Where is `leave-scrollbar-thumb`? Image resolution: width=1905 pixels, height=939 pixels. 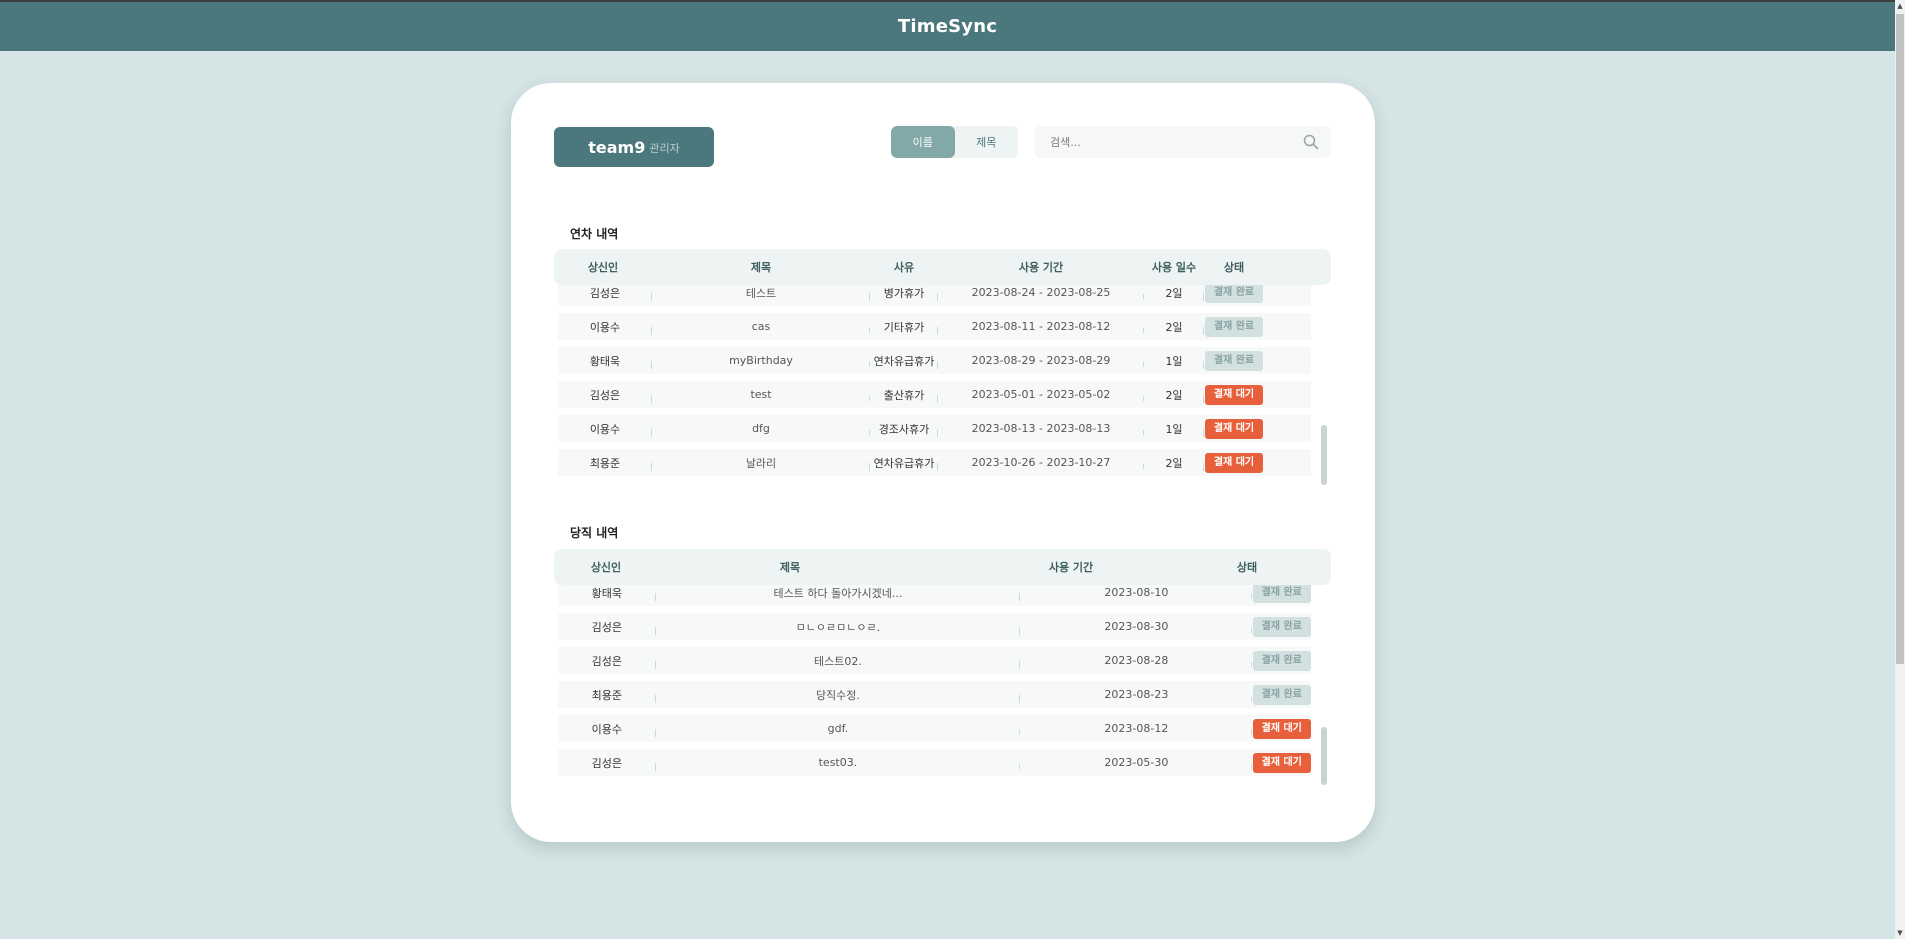
leave-scrollbar-thumb is located at coordinates (1324, 455).